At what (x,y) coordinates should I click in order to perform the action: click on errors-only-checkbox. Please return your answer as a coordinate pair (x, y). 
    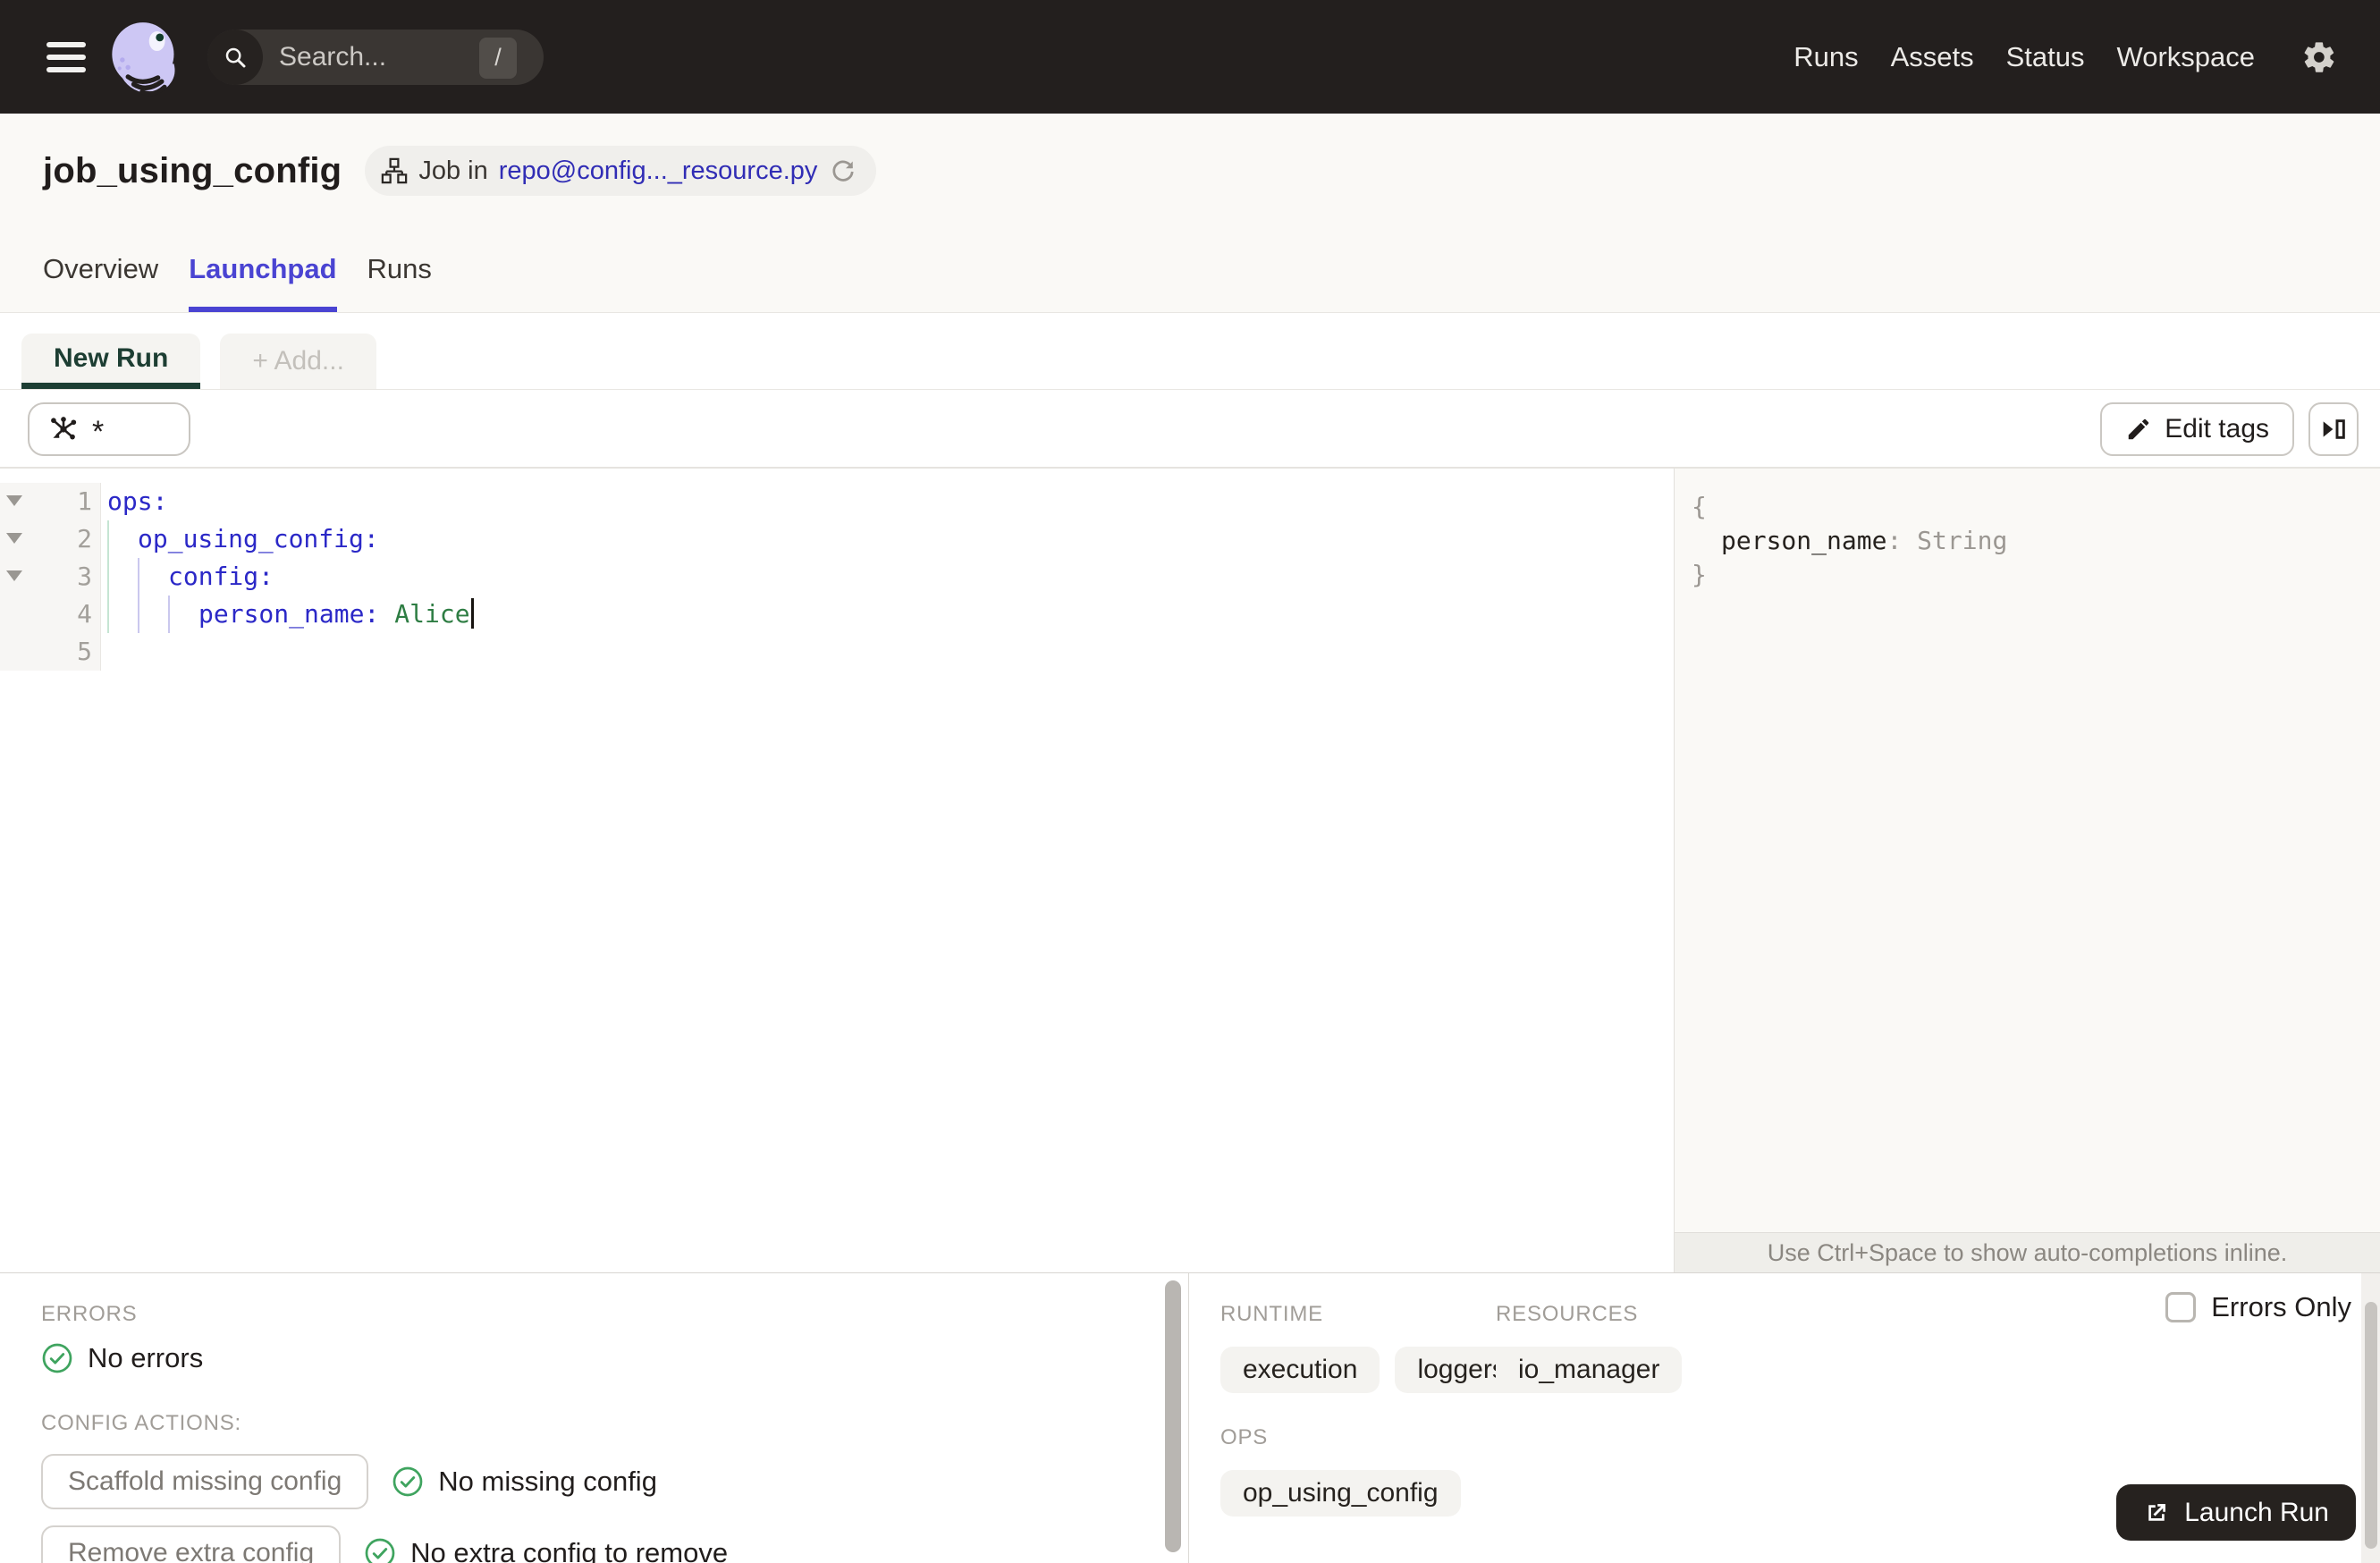
    Looking at the image, I should click on (2181, 1307).